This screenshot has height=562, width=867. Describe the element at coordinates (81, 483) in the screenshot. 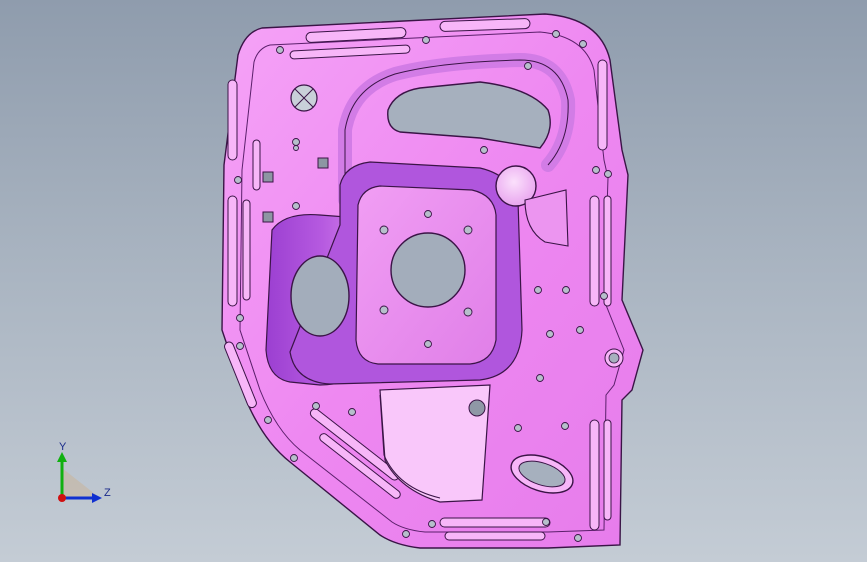

I see `triad-y-axis-shadow` at that location.